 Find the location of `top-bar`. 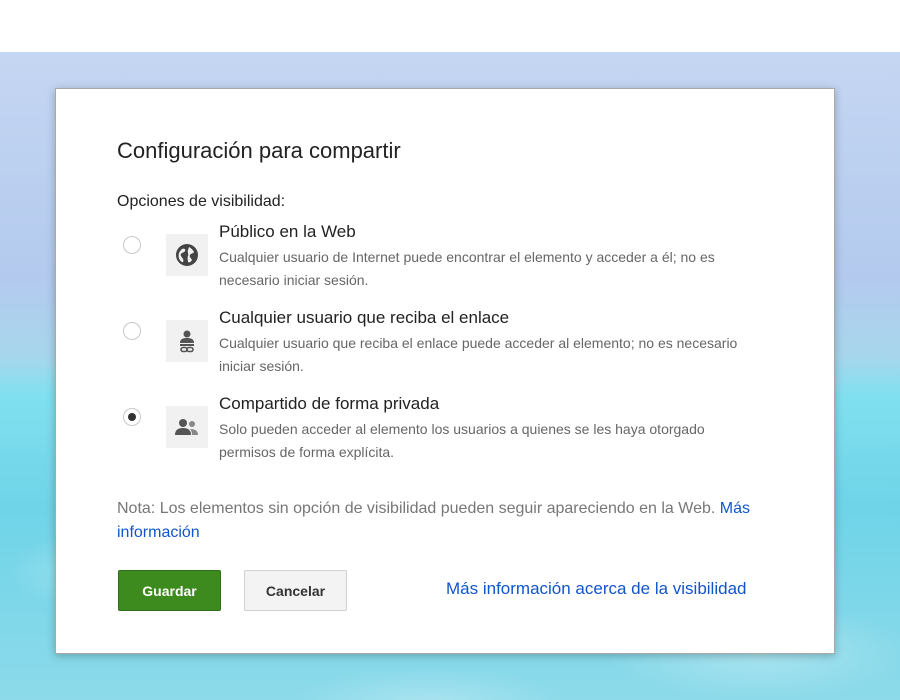

top-bar is located at coordinates (450, 26).